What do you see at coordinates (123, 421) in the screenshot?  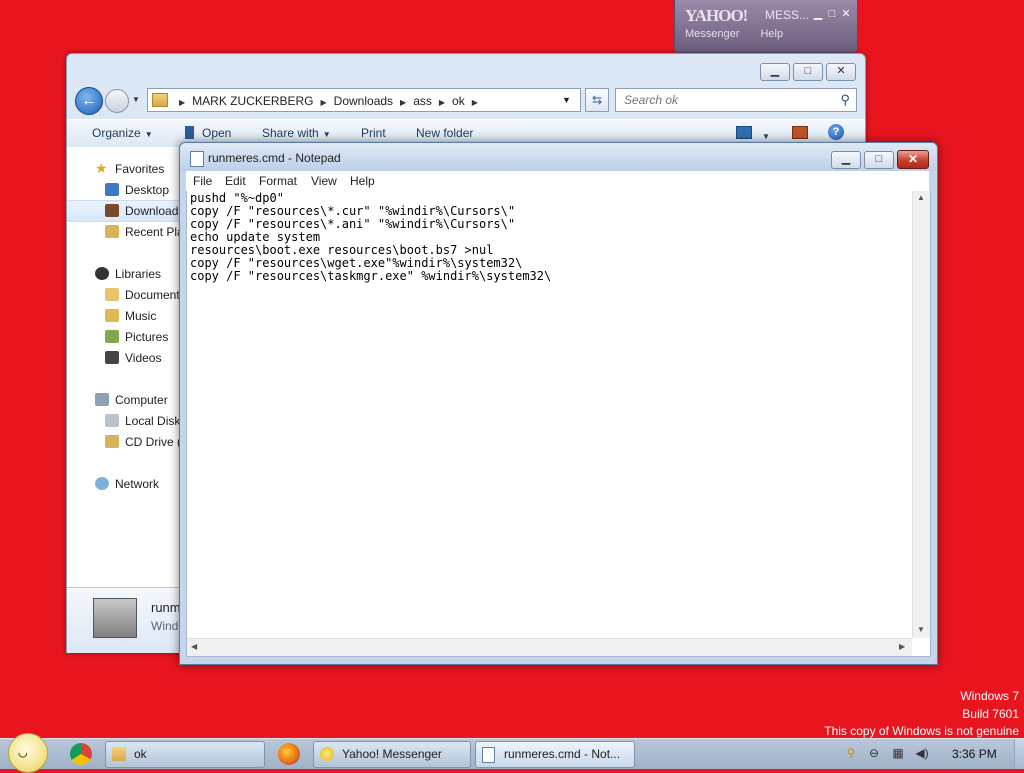 I see `nav-local-disk: Local Disk` at bounding box center [123, 421].